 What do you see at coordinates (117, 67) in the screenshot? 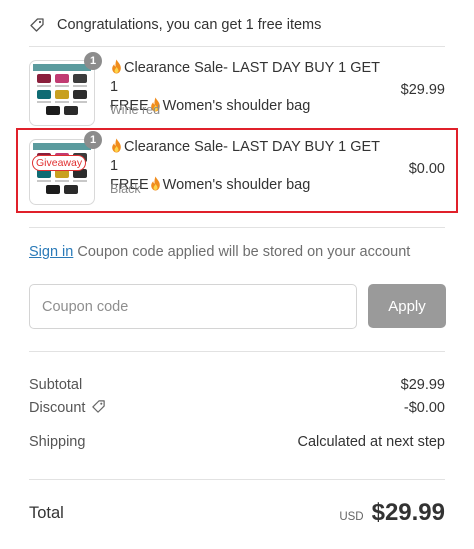
I see `fire-icon` at bounding box center [117, 67].